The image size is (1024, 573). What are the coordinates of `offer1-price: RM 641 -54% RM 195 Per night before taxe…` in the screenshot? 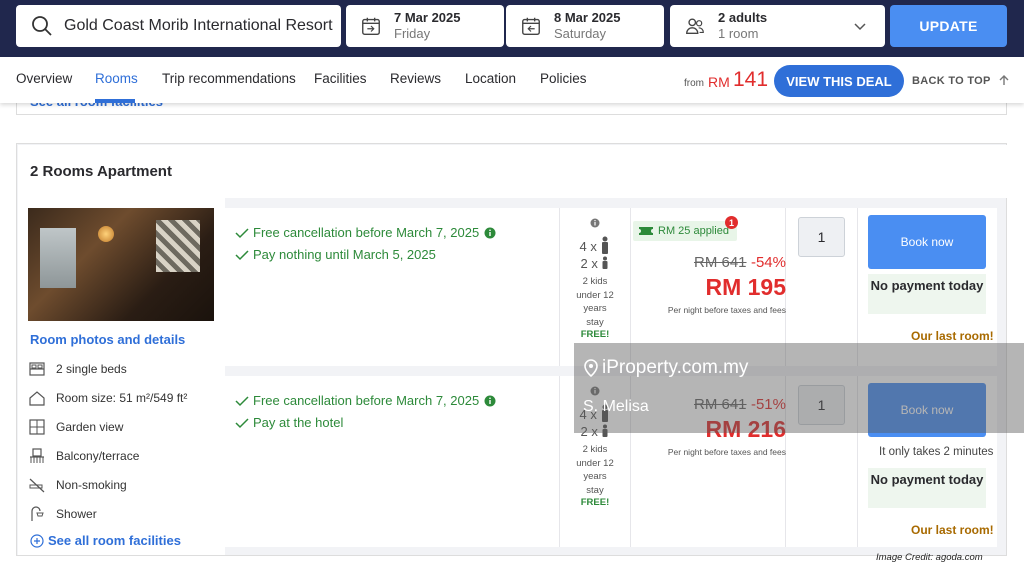 It's located at (708, 284).